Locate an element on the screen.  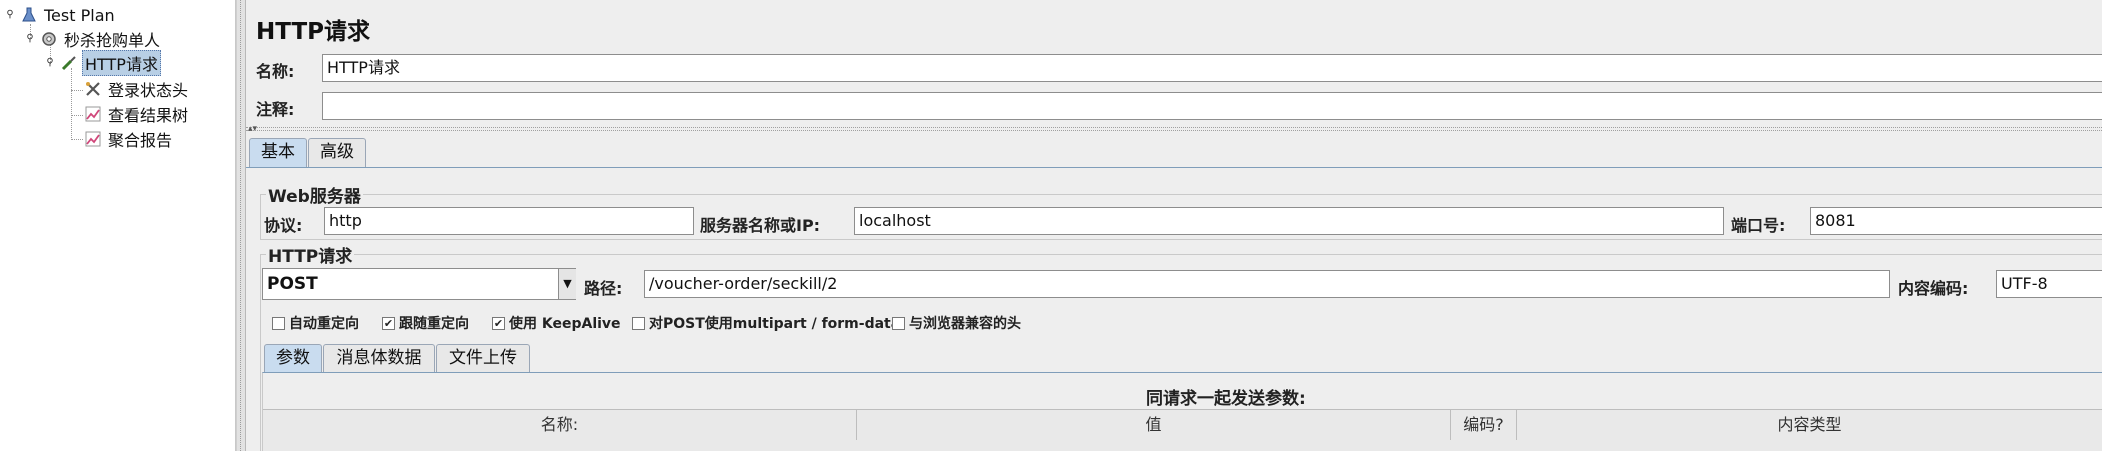
collapse-arrow-icon: ▴▾ is located at coordinates (252, 129).